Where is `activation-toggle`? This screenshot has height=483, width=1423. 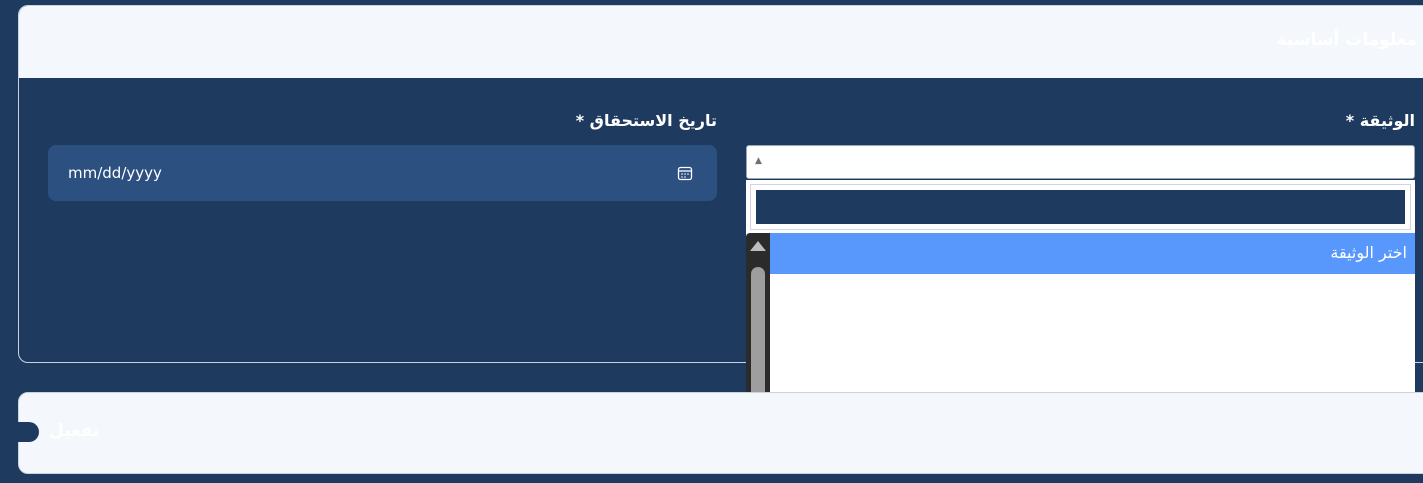 activation-toggle is located at coordinates (28, 432).